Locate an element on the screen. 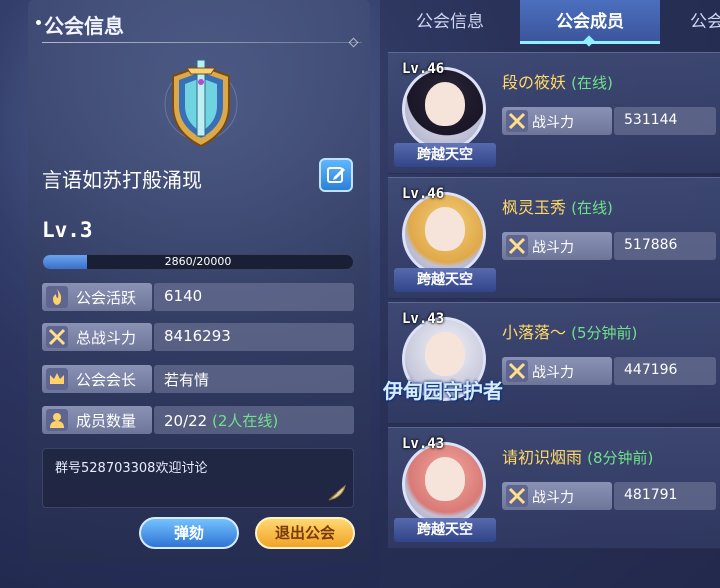 This screenshot has height=588, width=720. title-bullet is located at coordinates (38, 22).